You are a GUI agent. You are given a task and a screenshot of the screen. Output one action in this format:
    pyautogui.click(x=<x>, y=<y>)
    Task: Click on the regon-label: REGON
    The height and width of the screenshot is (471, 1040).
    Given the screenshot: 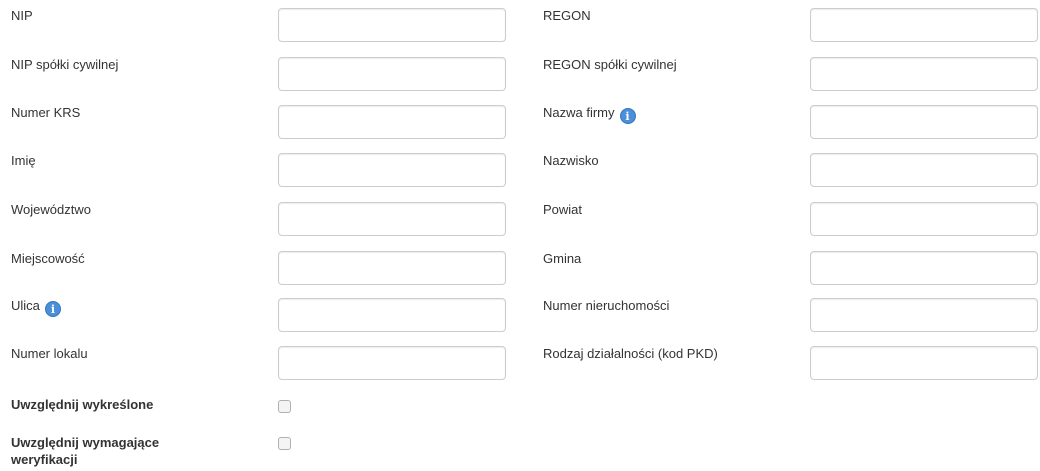 What is the action you would take?
    pyautogui.click(x=567, y=15)
    